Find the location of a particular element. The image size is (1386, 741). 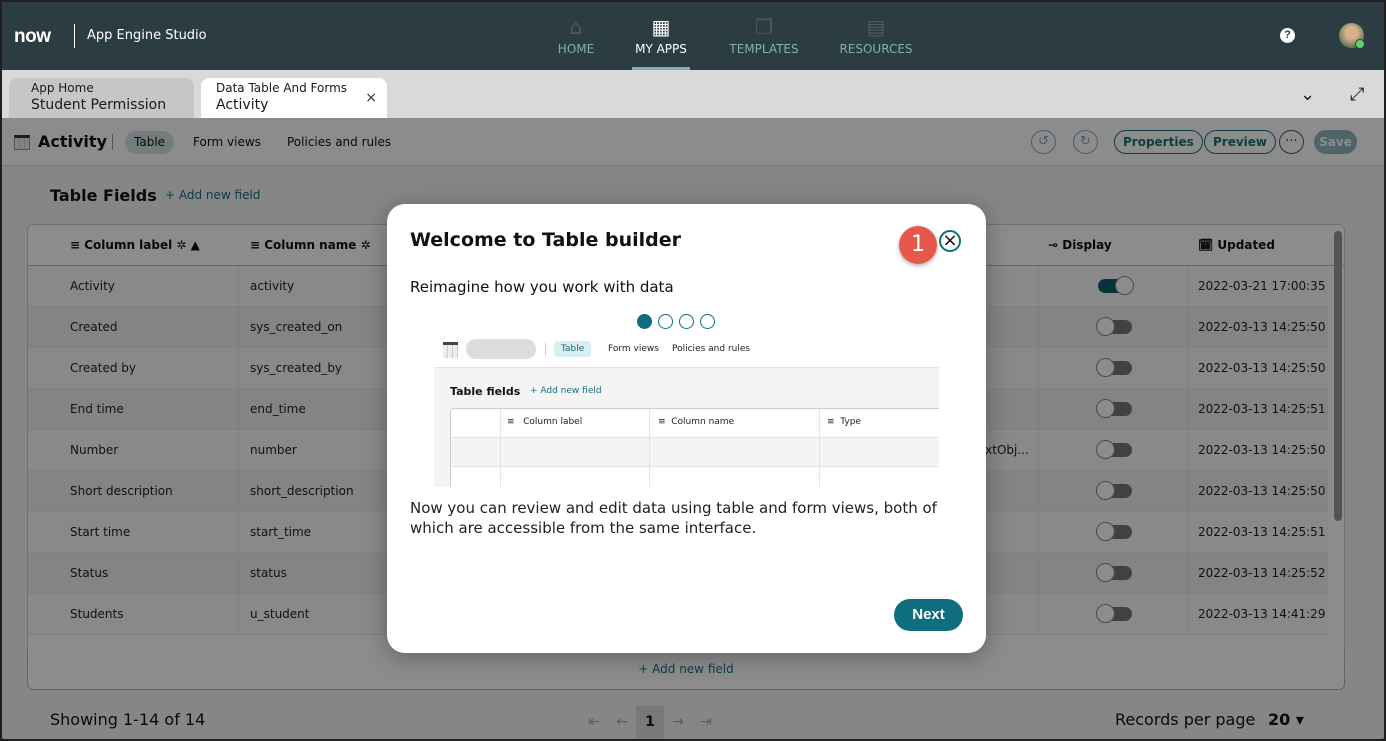

tab-title: Data Table And Forms is located at coordinates (282, 88).